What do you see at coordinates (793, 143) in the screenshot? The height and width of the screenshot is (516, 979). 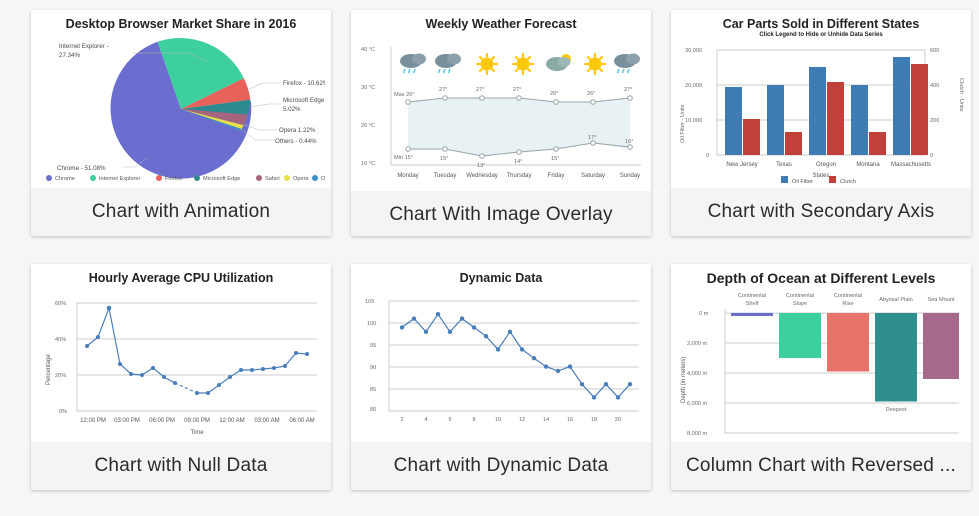 I see `bar-clutch-texas` at bounding box center [793, 143].